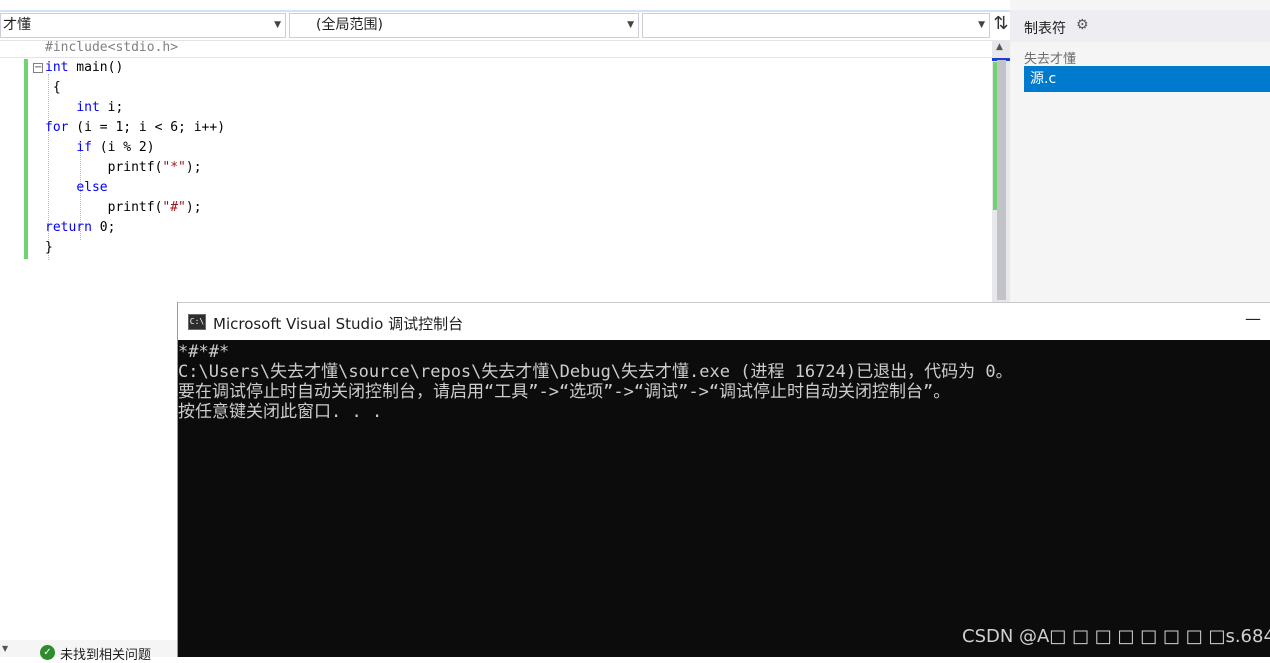 Image resolution: width=1270 pixels, height=663 pixels. I want to click on tab-accent-line, so click(506, 11).